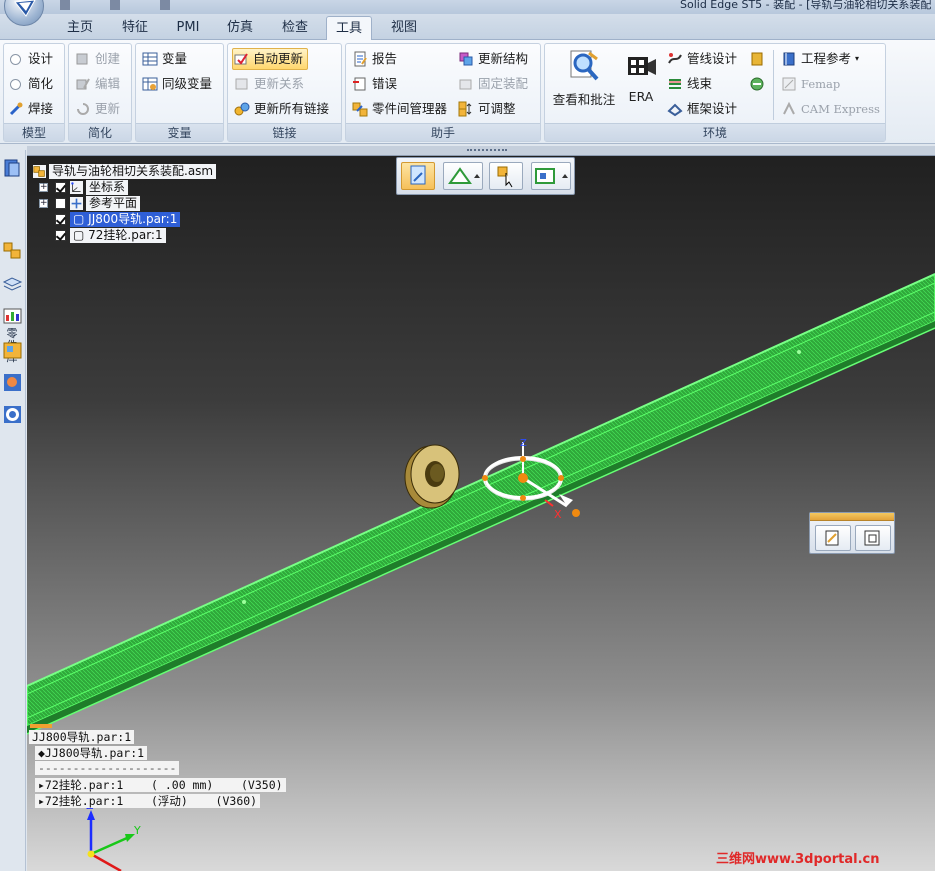 This screenshot has width=935, height=871. I want to click on drag-component-button, so click(506, 176).